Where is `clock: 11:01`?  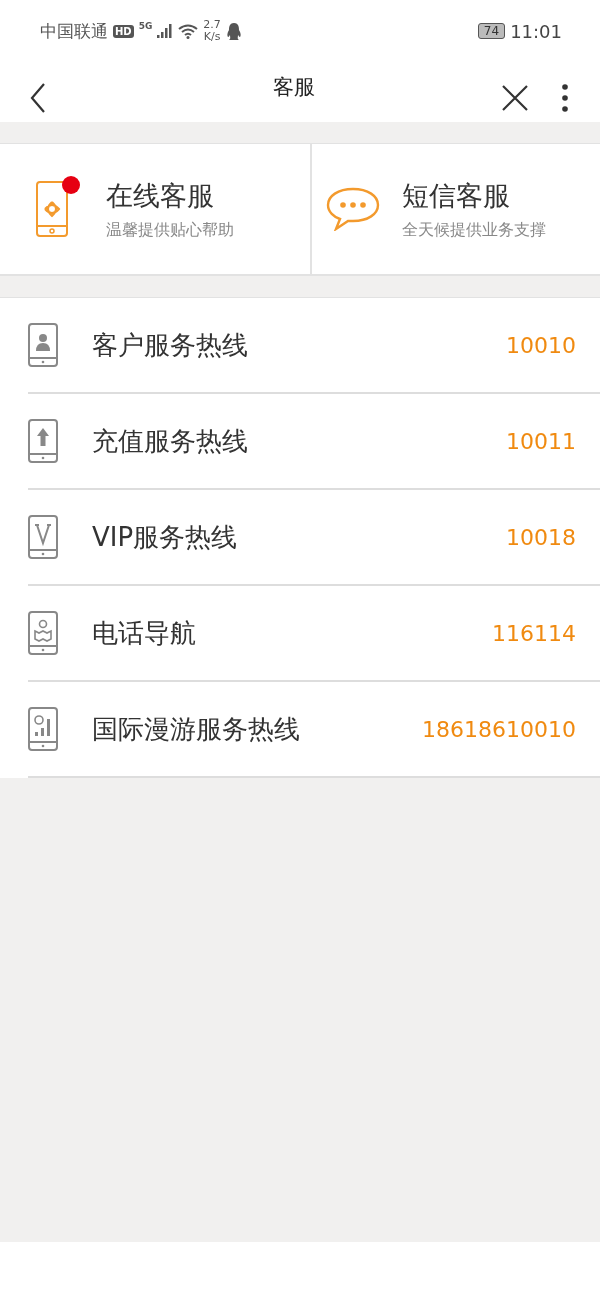
clock: 11:01 is located at coordinates (536, 31).